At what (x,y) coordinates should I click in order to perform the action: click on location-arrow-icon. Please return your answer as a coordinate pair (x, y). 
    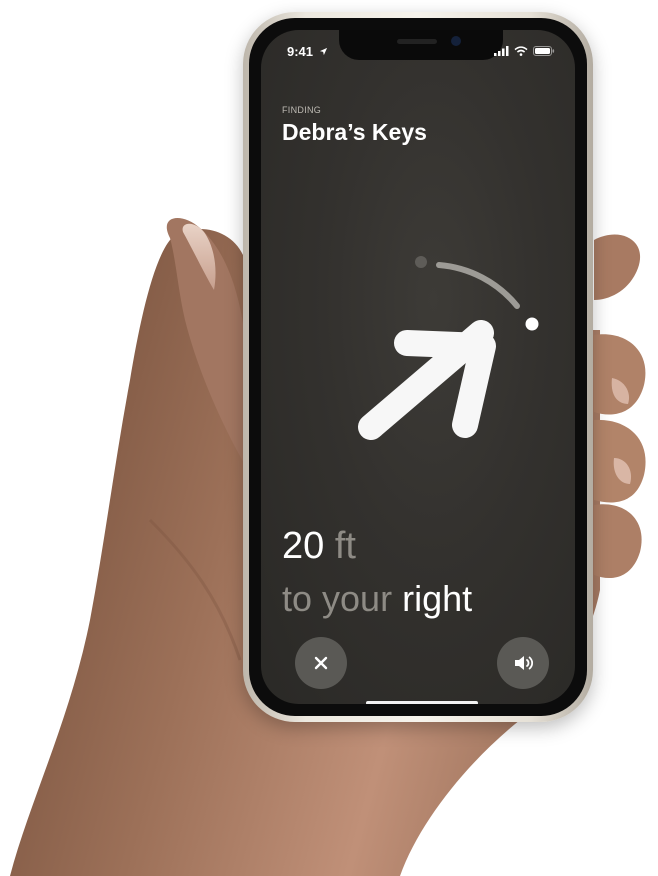
    Looking at the image, I should click on (323, 51).